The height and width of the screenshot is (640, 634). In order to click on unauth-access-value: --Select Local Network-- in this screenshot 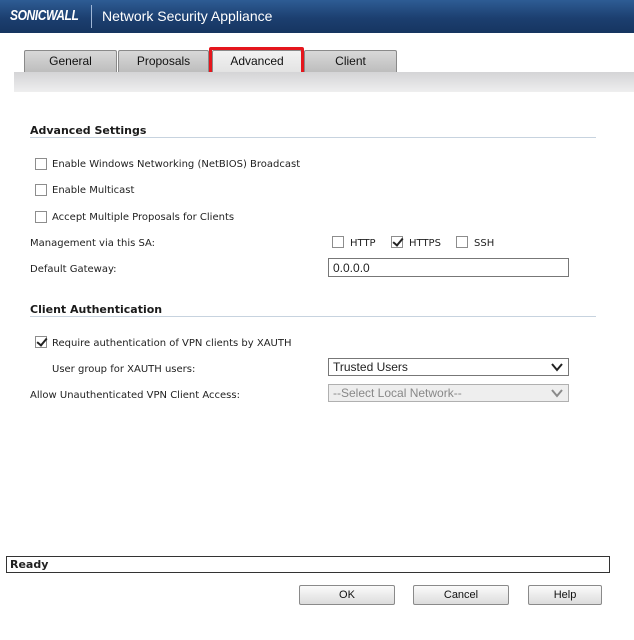, I will do `click(397, 393)`.